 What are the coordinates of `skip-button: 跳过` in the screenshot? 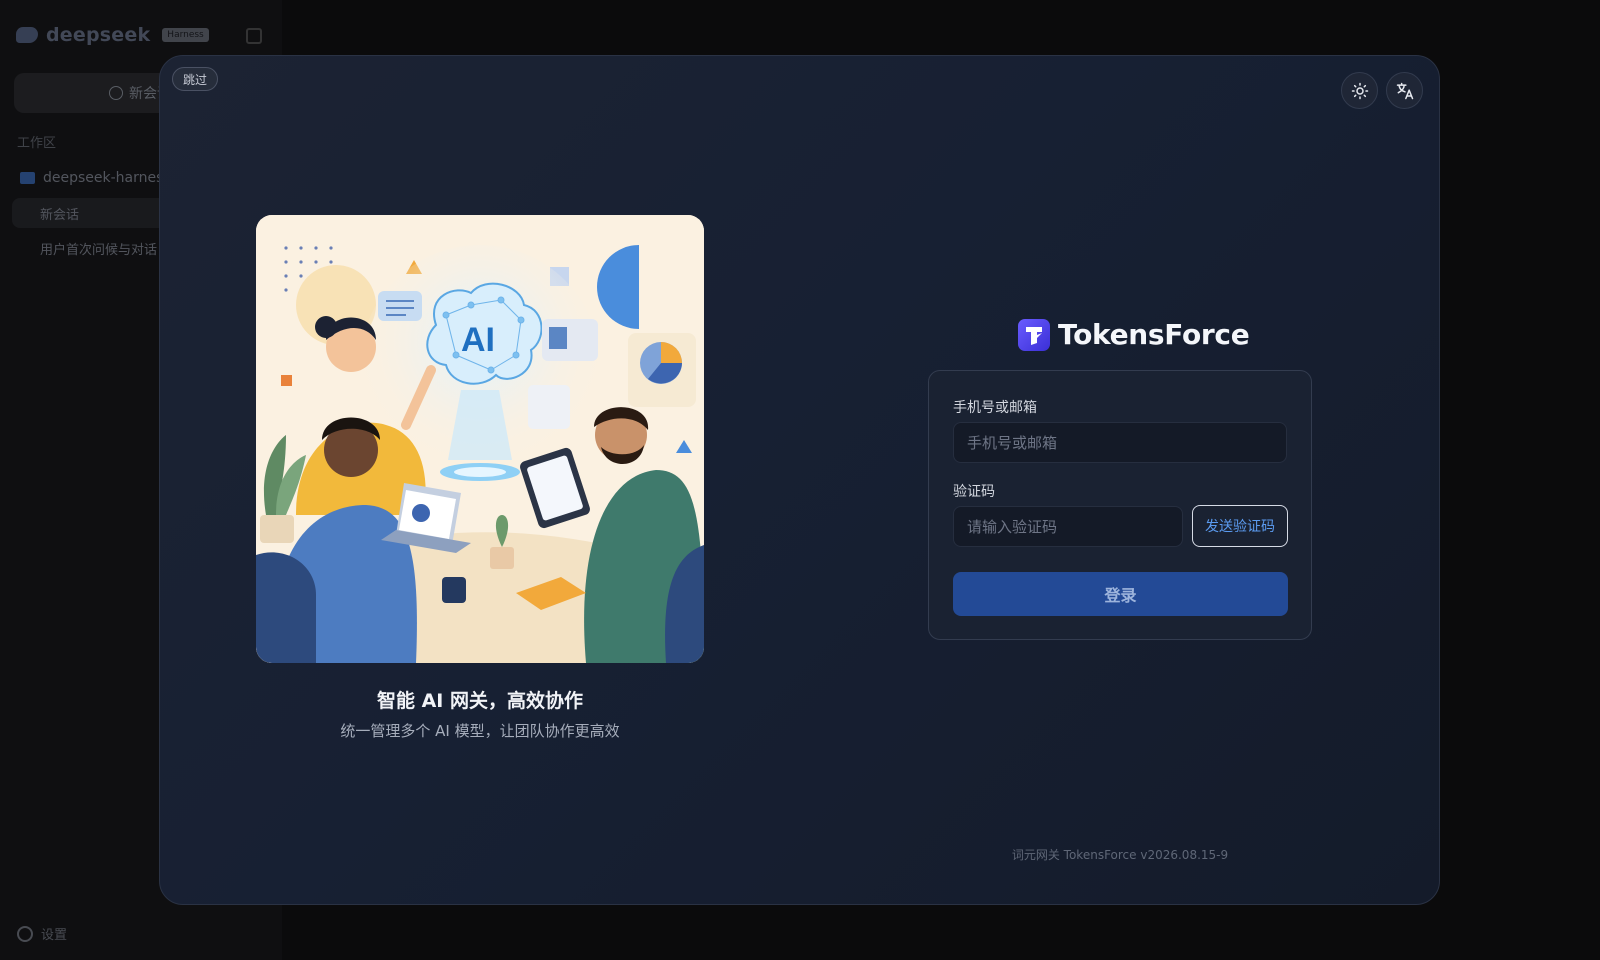 It's located at (195, 79).